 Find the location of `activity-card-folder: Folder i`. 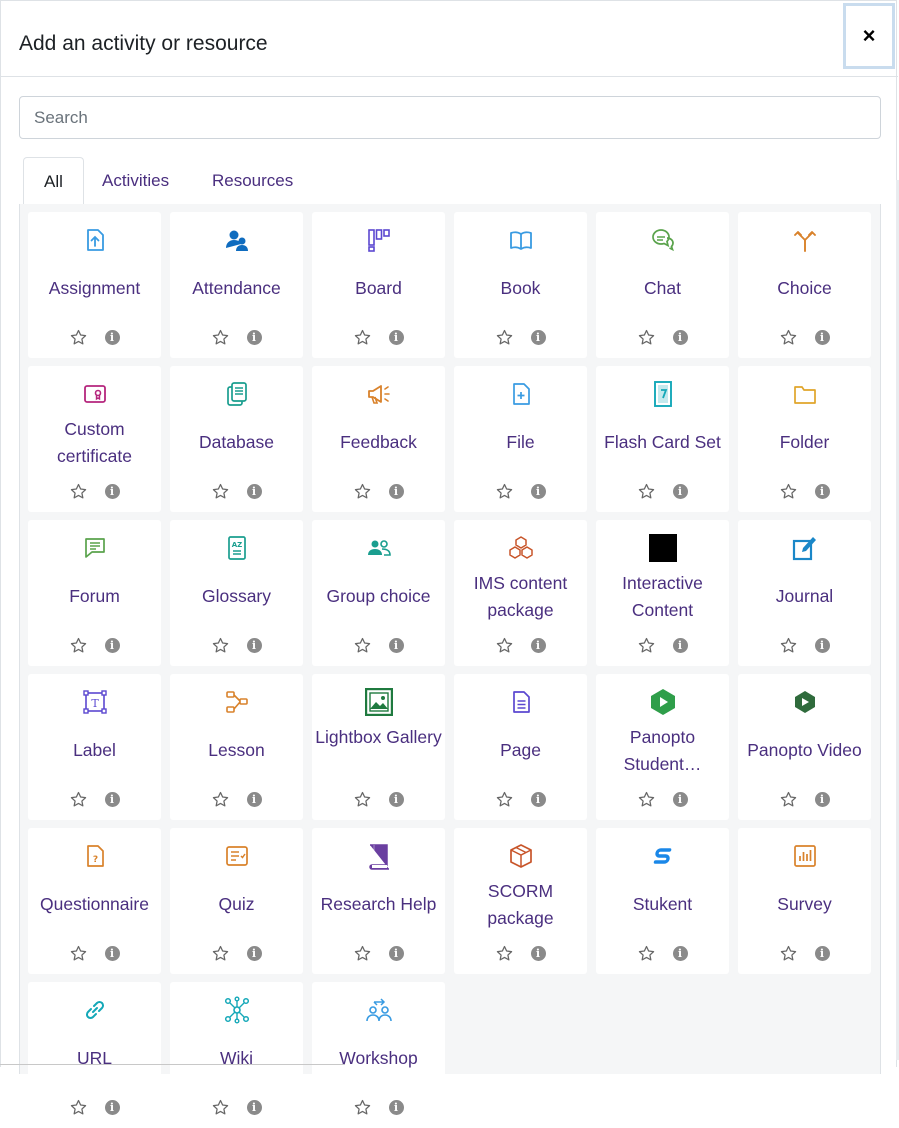

activity-card-folder: Folder i is located at coordinates (804, 439).